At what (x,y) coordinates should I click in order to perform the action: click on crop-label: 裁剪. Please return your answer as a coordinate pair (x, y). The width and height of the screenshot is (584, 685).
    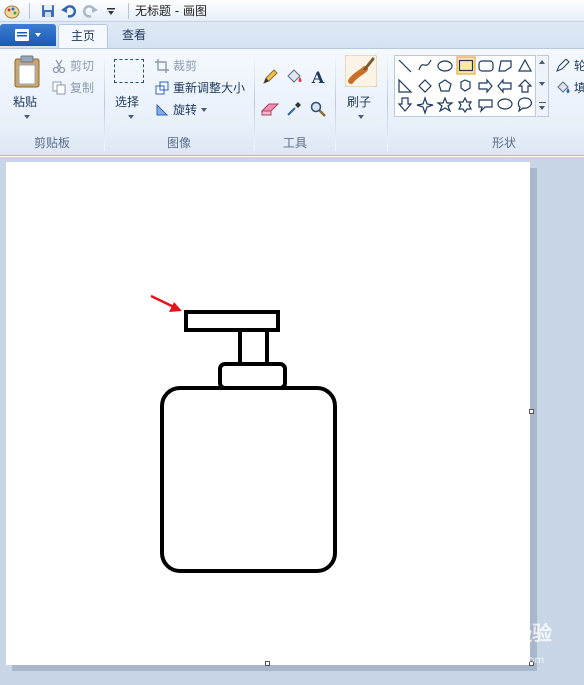
    Looking at the image, I should click on (185, 66).